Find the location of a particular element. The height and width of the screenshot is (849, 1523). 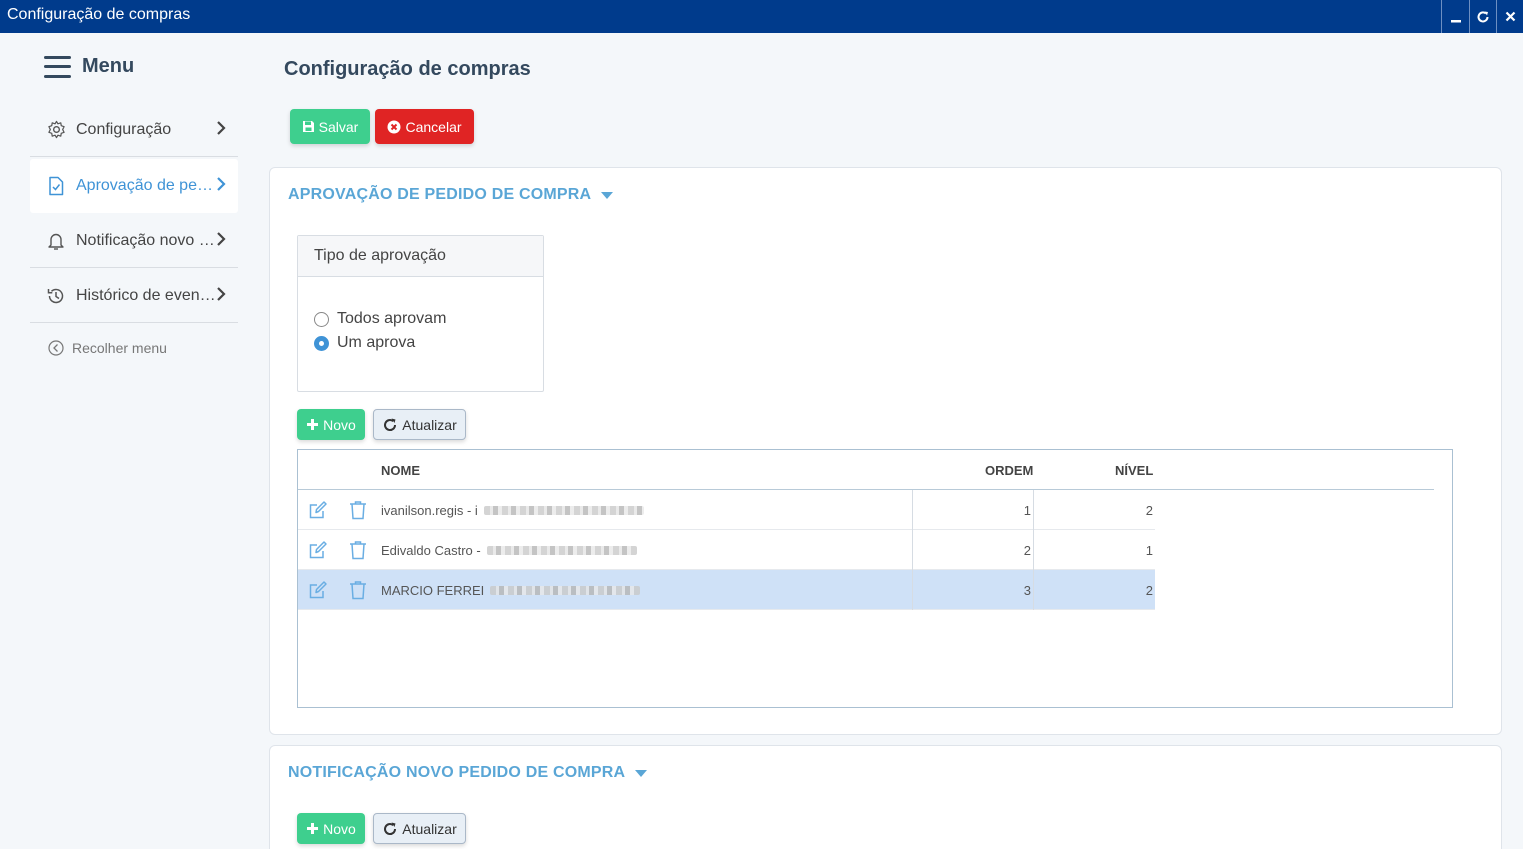

cell-ordem: 1 is located at coordinates (973, 510).